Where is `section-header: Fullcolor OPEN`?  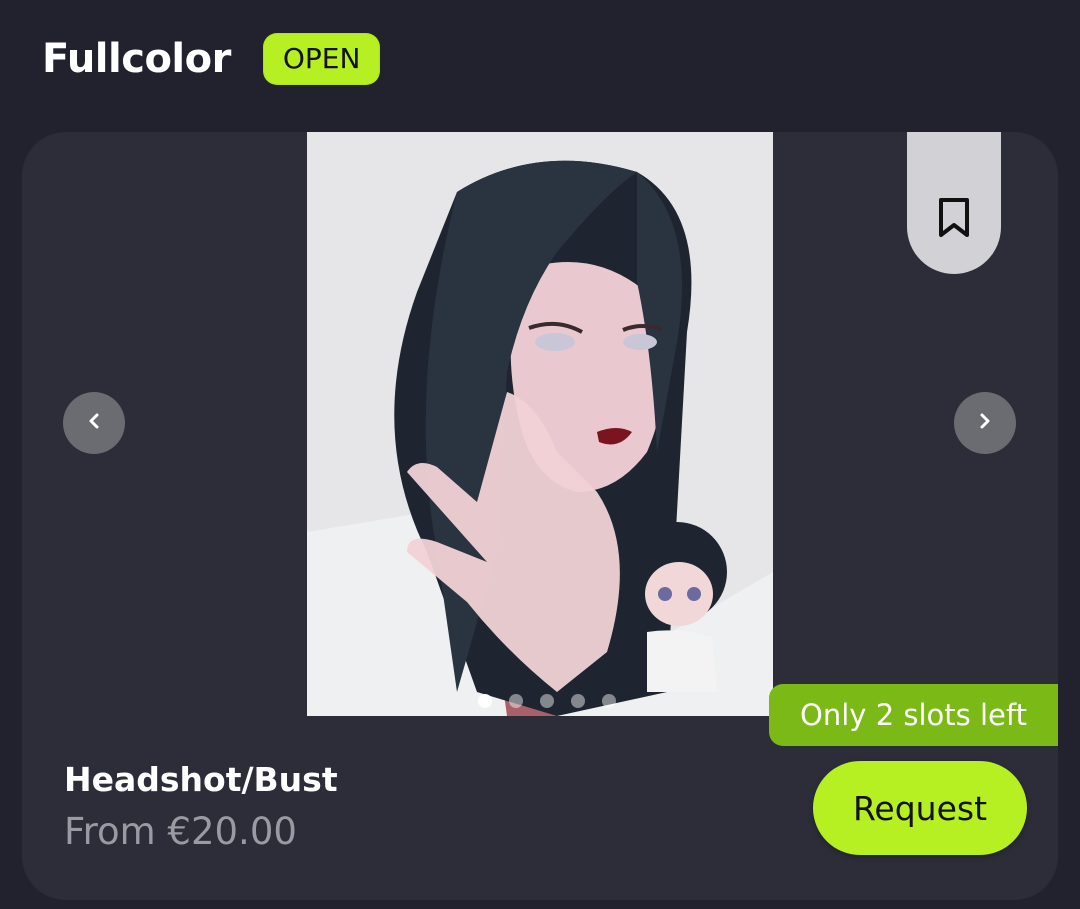 section-header: Fullcolor OPEN is located at coordinates (211, 59).